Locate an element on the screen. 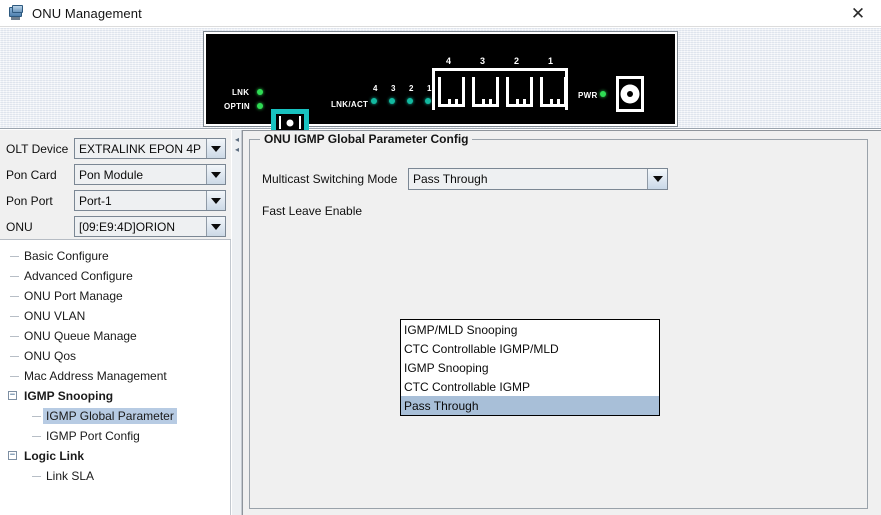  fast-leave-enable-row: Fast Leave Enable is located at coordinates (312, 211).